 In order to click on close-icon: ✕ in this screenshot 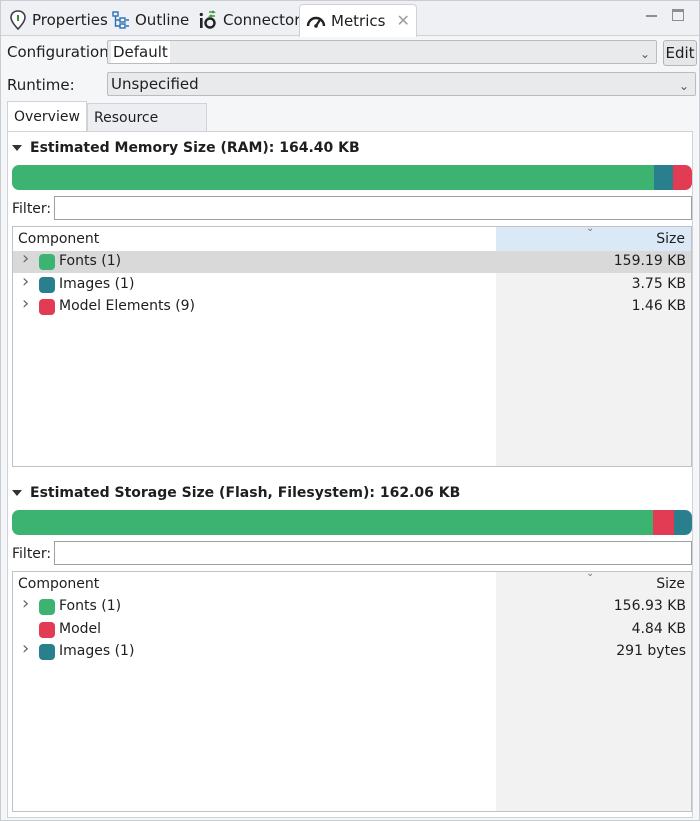, I will do `click(402, 21)`.